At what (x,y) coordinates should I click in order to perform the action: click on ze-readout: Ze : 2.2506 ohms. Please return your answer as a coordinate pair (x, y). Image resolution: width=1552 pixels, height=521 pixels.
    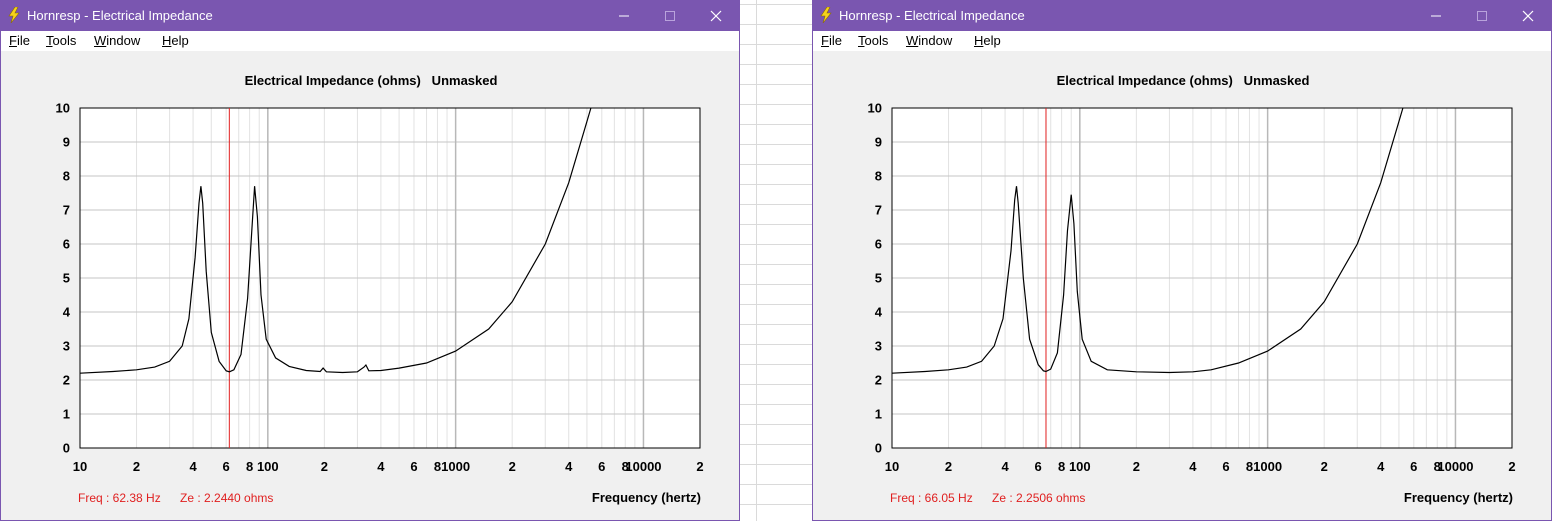
    Looking at the image, I should click on (1038, 498).